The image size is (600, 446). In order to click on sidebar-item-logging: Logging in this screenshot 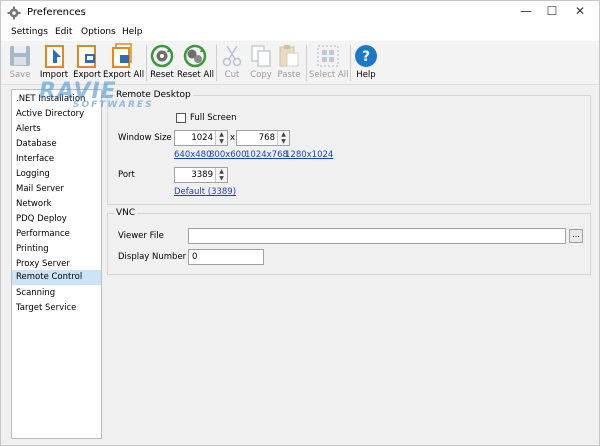, I will do `click(56, 174)`.